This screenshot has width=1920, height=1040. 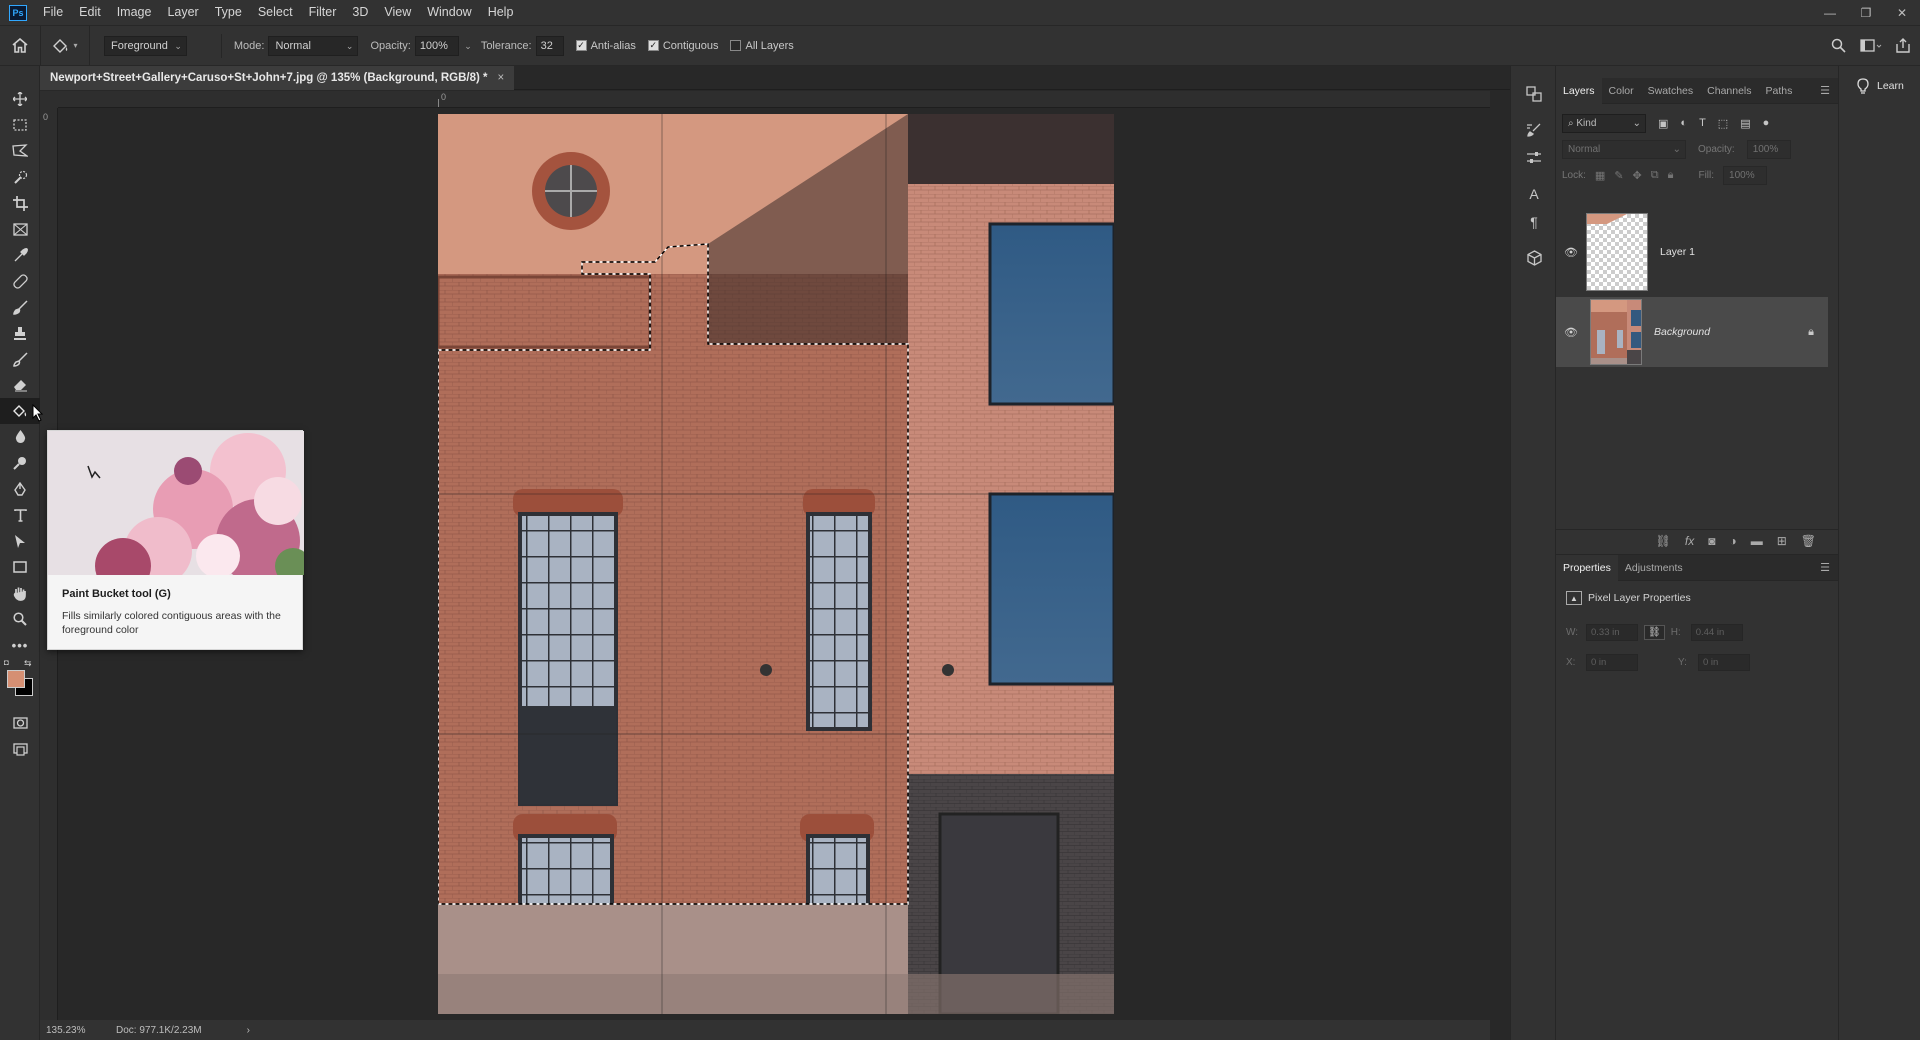 What do you see at coordinates (134, 12) in the screenshot?
I see `menu-image: Image` at bounding box center [134, 12].